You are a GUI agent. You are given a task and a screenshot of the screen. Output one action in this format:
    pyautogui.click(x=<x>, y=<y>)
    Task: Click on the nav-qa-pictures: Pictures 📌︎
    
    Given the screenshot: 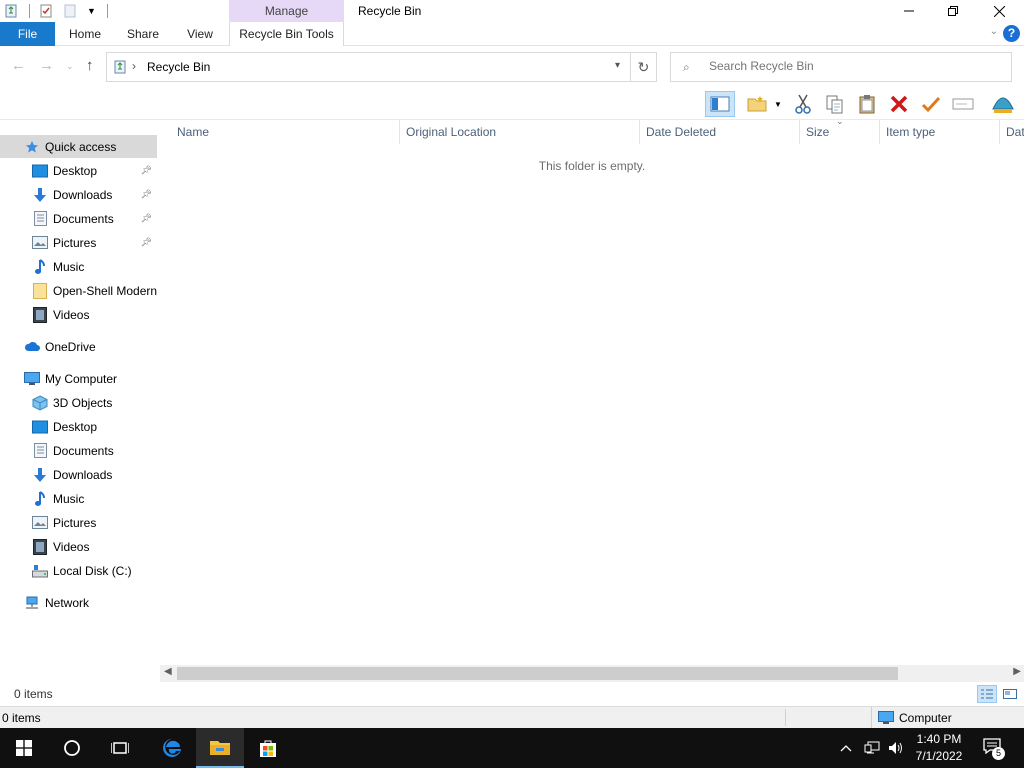 What is the action you would take?
    pyautogui.click(x=78, y=242)
    